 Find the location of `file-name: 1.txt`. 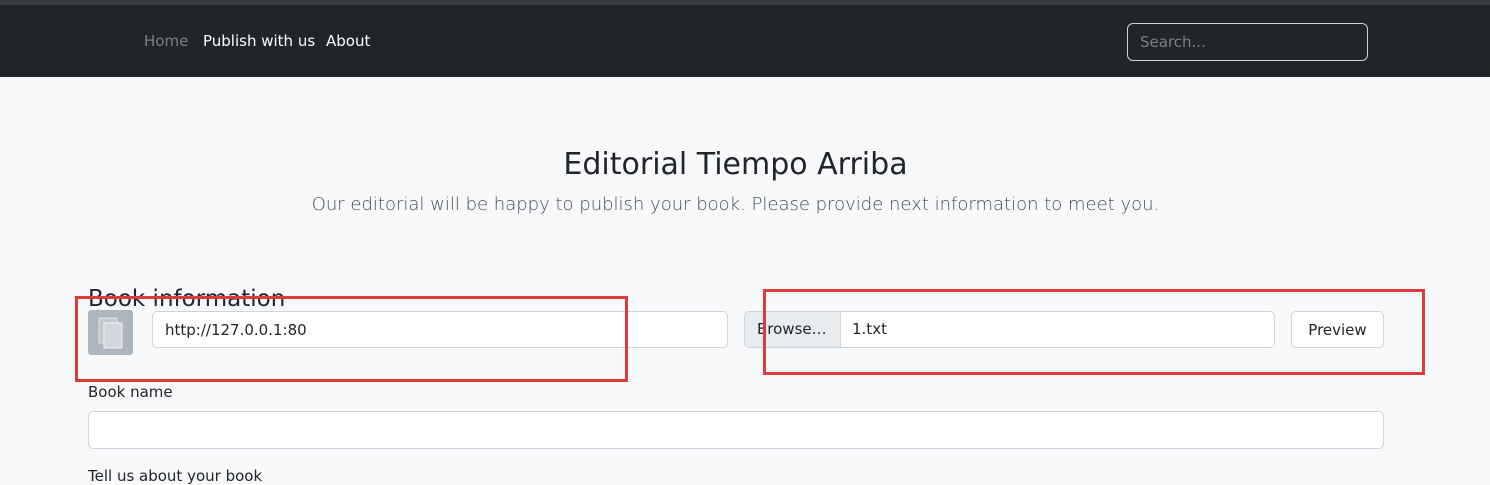

file-name: 1.txt is located at coordinates (869, 329).